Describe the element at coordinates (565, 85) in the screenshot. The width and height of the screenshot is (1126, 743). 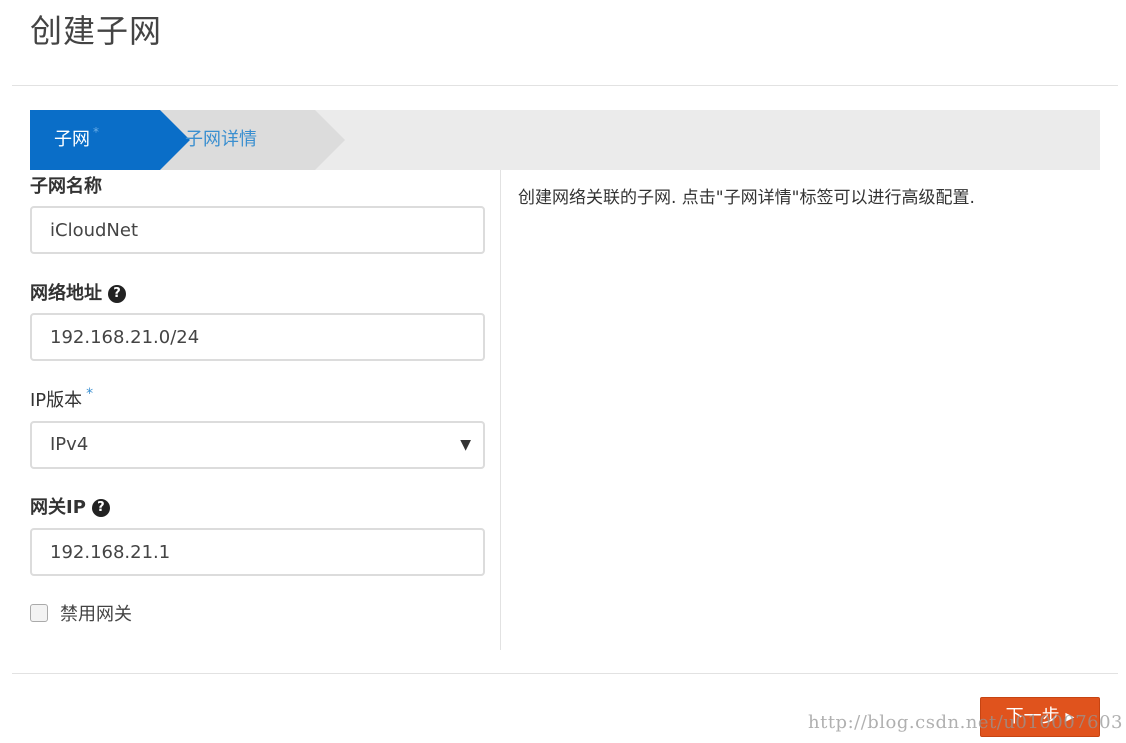
I see `header-divider` at that location.